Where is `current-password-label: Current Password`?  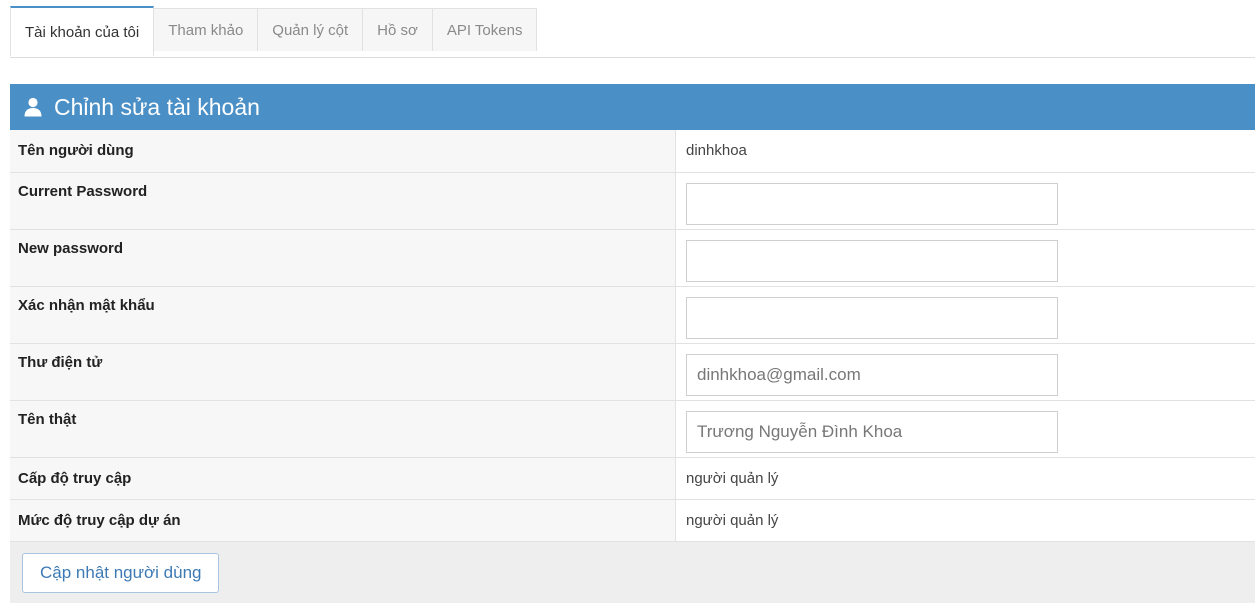
current-password-label: Current Password is located at coordinates (343, 201).